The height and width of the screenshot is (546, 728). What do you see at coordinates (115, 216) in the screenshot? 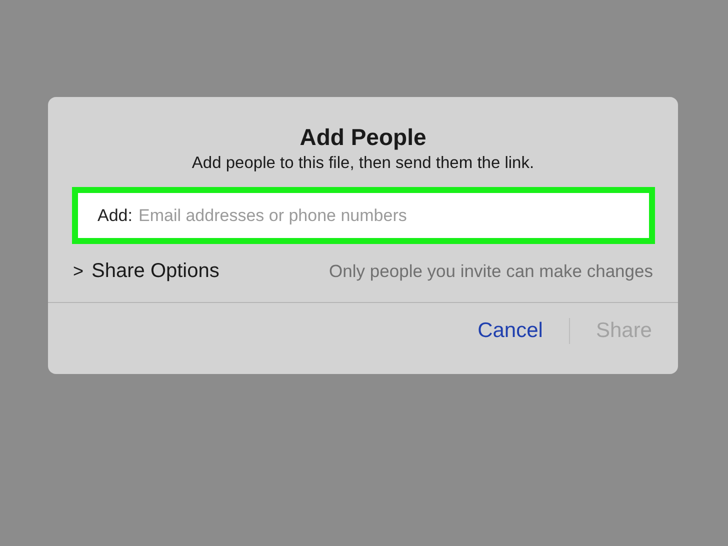
I see `field-label: Add:` at bounding box center [115, 216].